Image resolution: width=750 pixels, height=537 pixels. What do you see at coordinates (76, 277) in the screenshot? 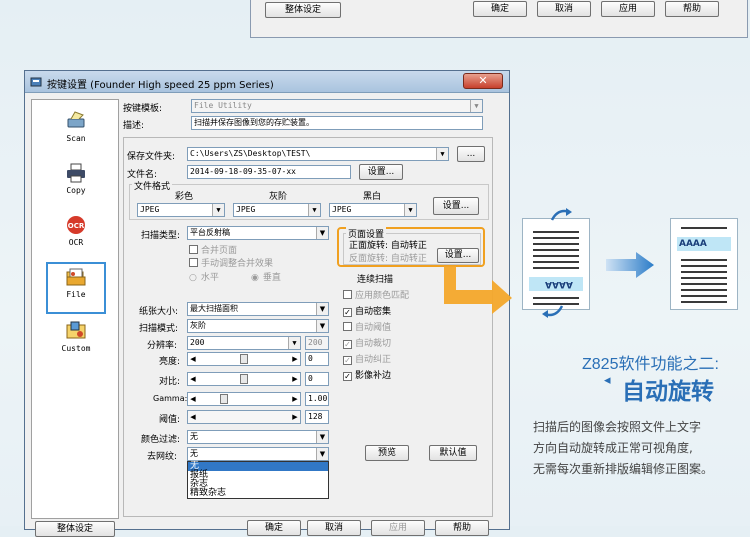
I see `file-icon` at bounding box center [76, 277].